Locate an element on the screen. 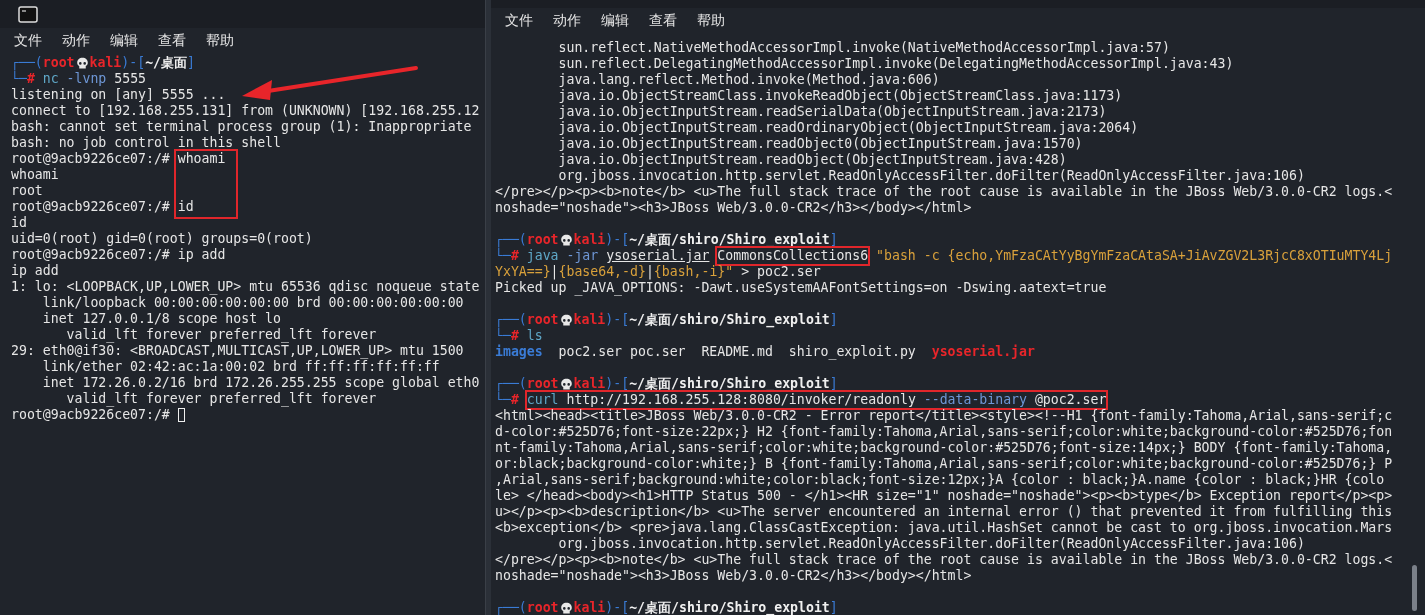 The height and width of the screenshot is (615, 1425). command-option: -lvnp is located at coordinates (82, 79).